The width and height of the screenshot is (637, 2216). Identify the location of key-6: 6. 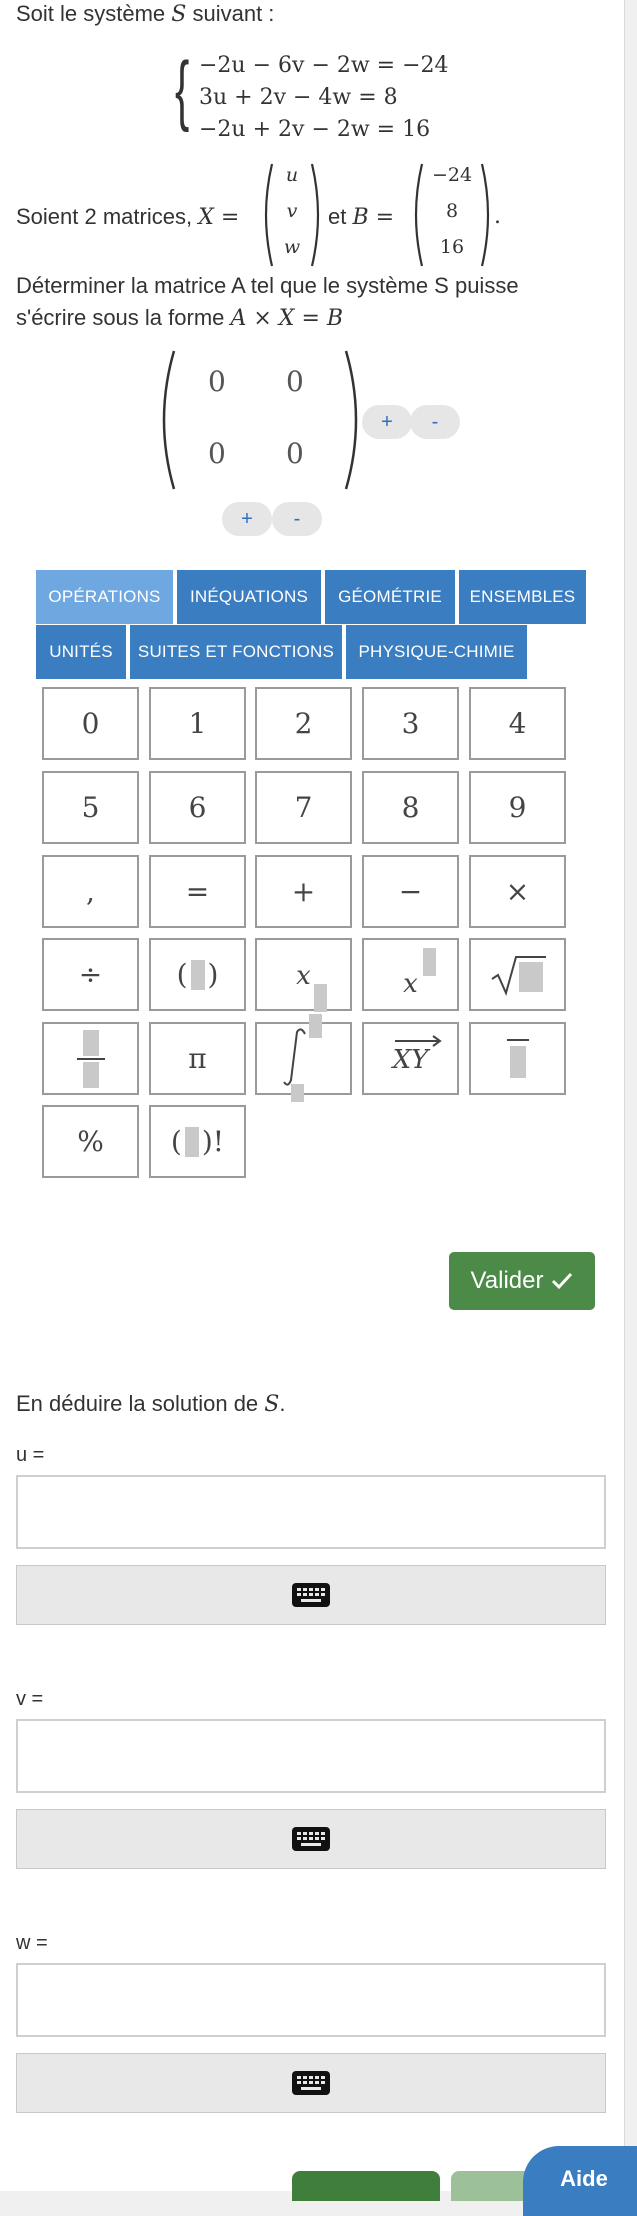
(197, 807).